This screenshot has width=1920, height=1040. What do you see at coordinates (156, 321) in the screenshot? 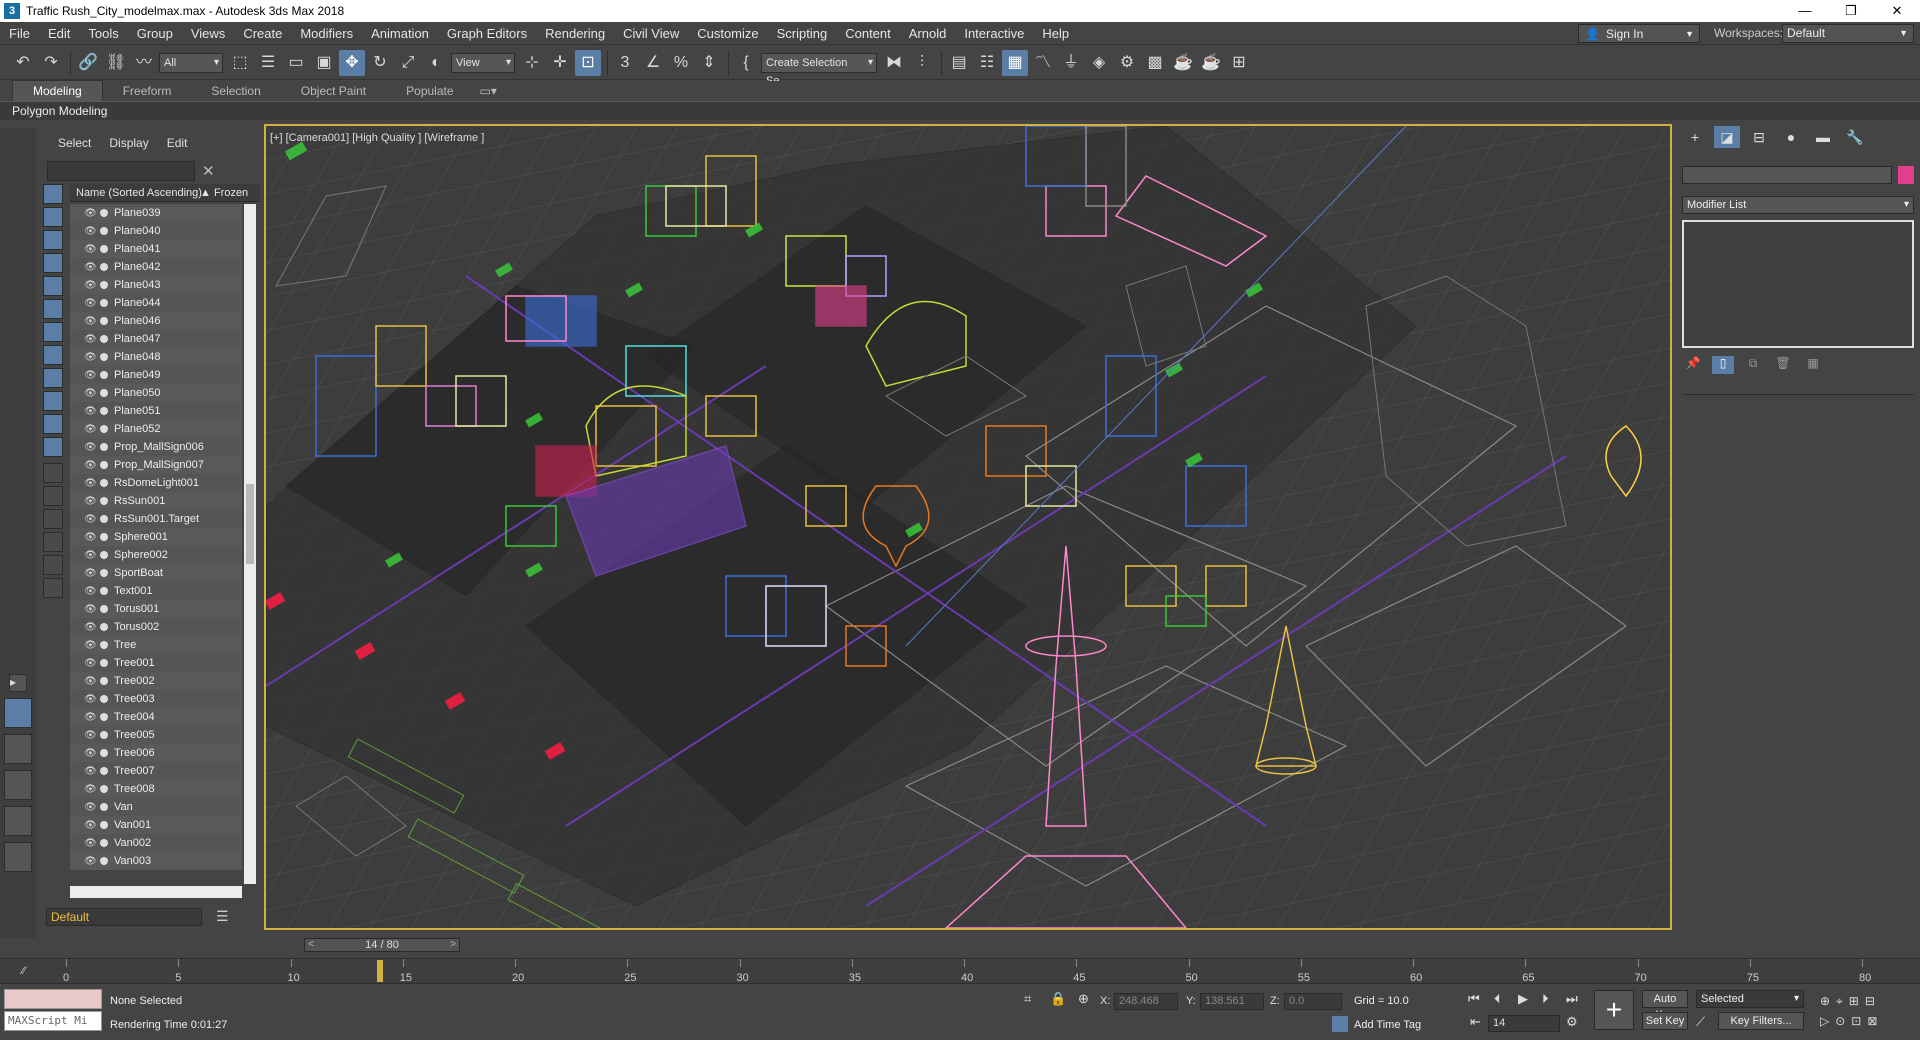
I see `list-item: 👁 Plane046` at bounding box center [156, 321].